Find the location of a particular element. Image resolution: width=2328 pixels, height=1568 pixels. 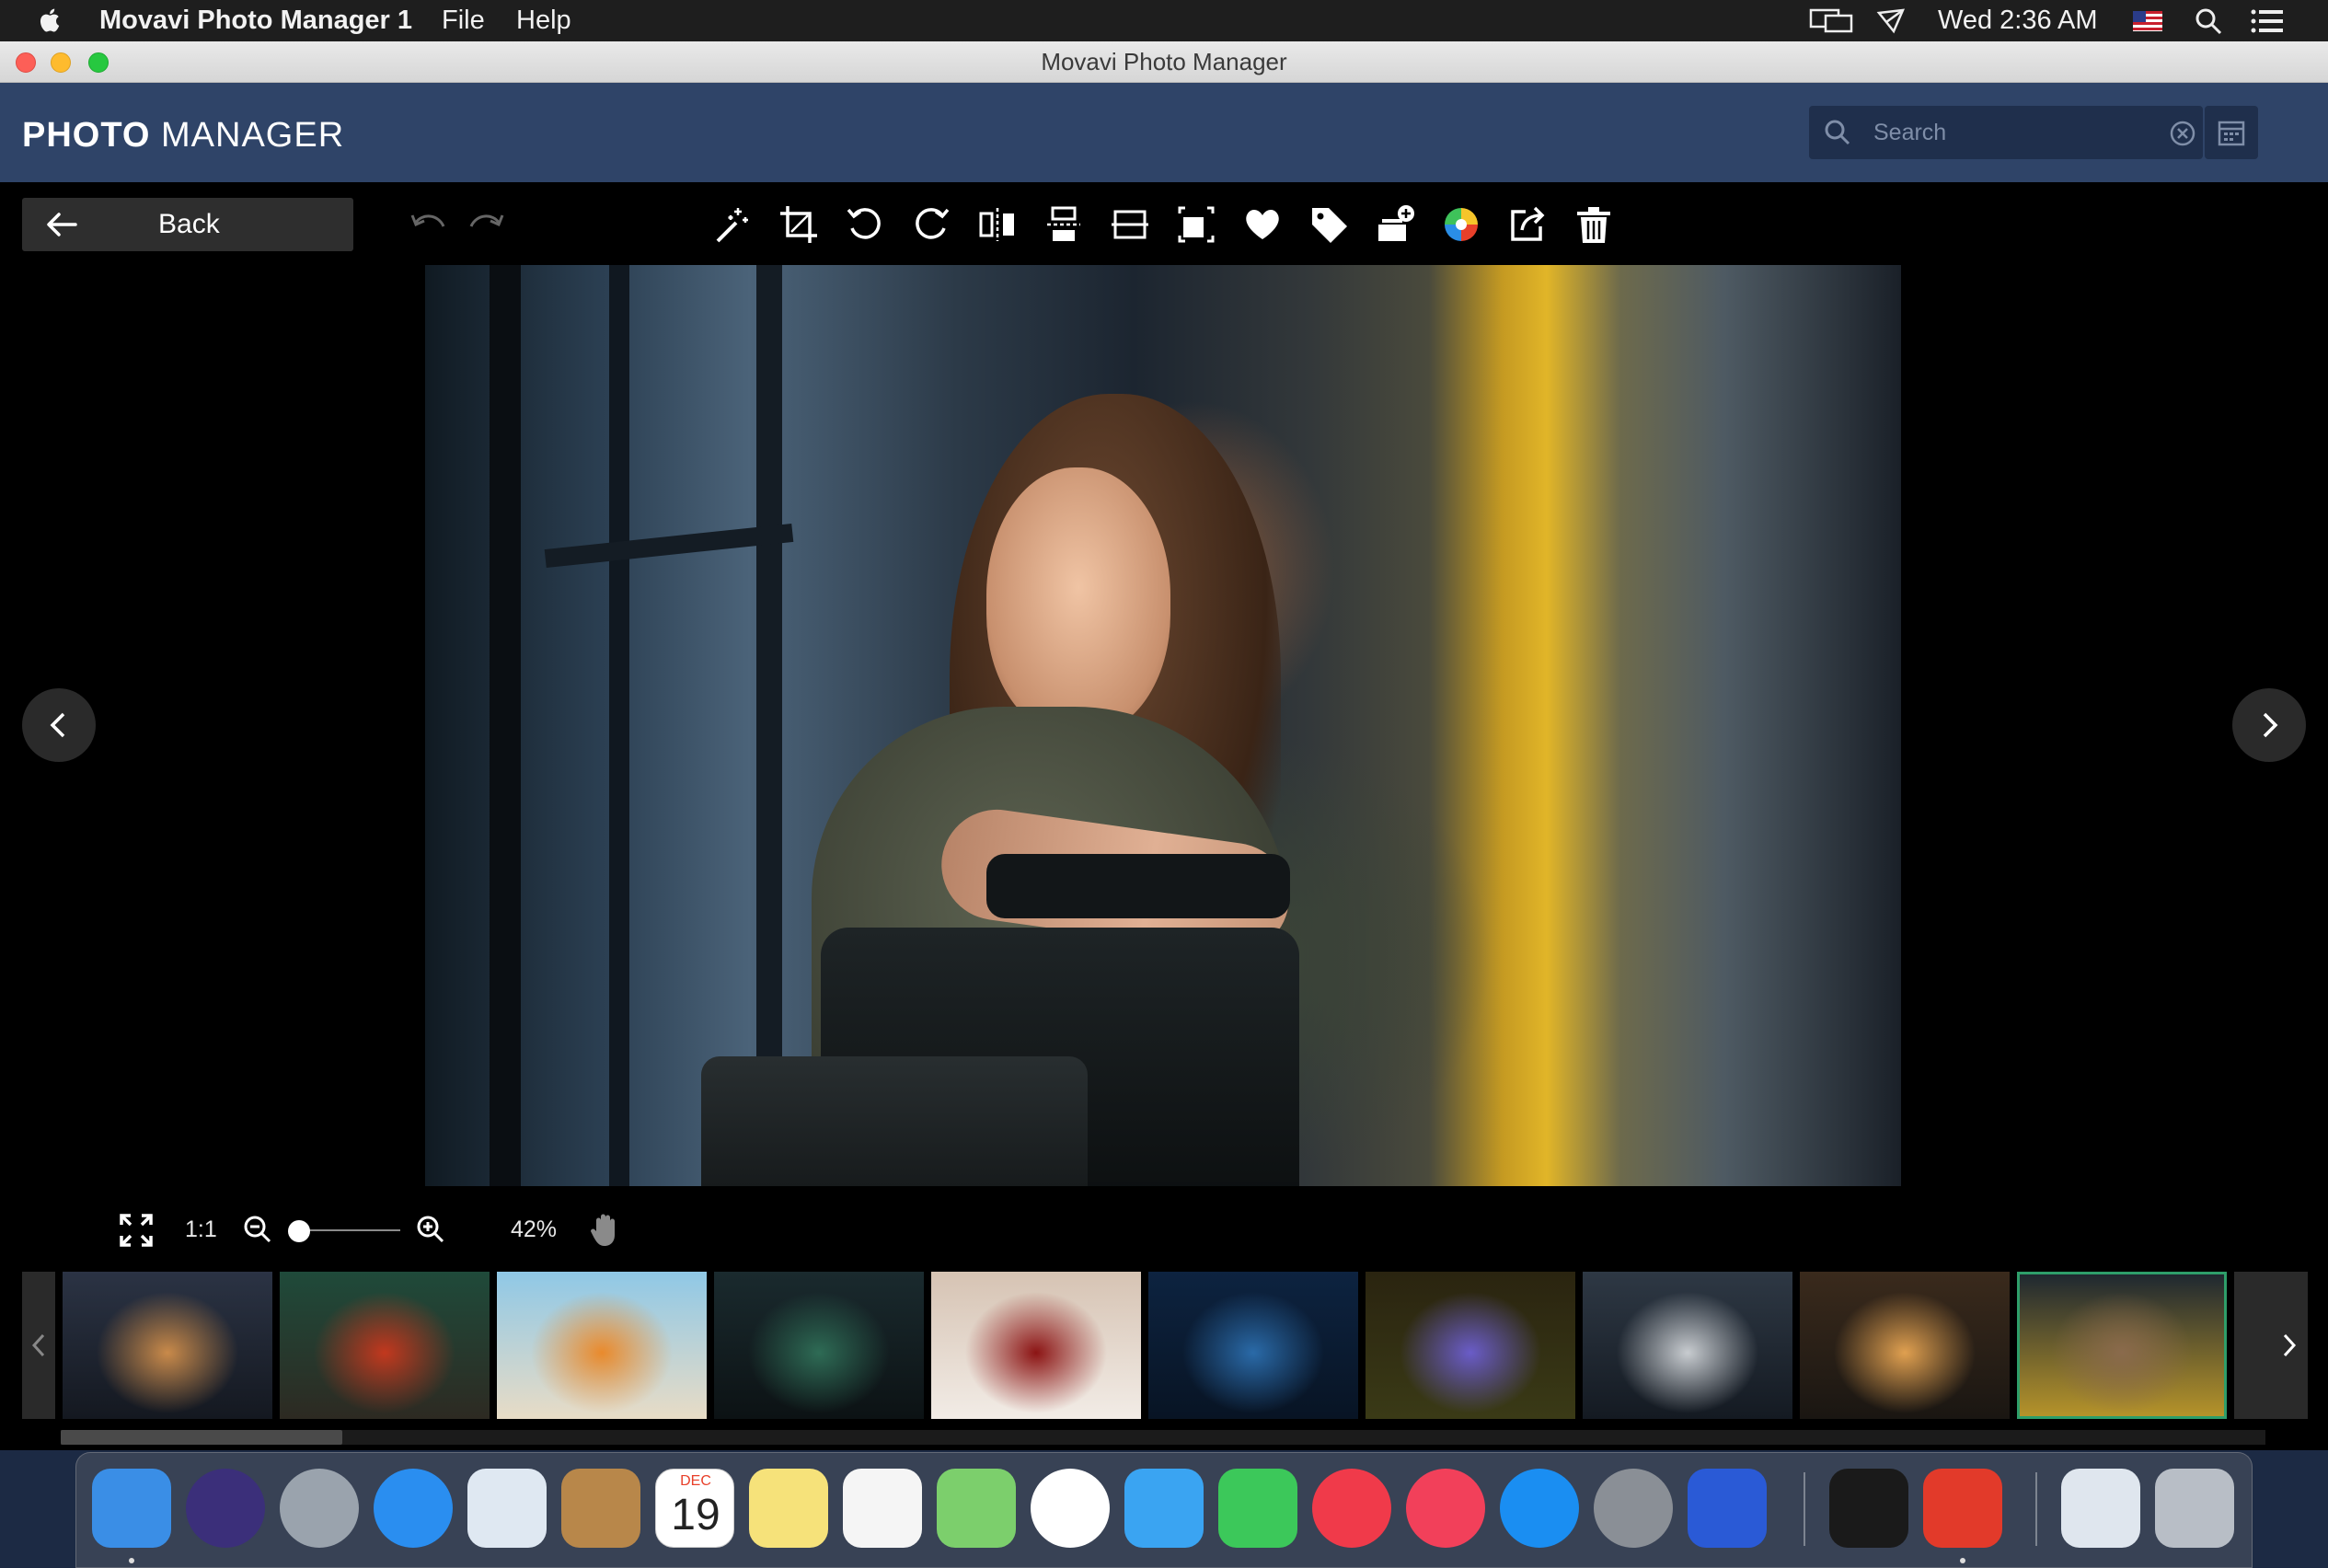

back-button: Back is located at coordinates (187, 224).